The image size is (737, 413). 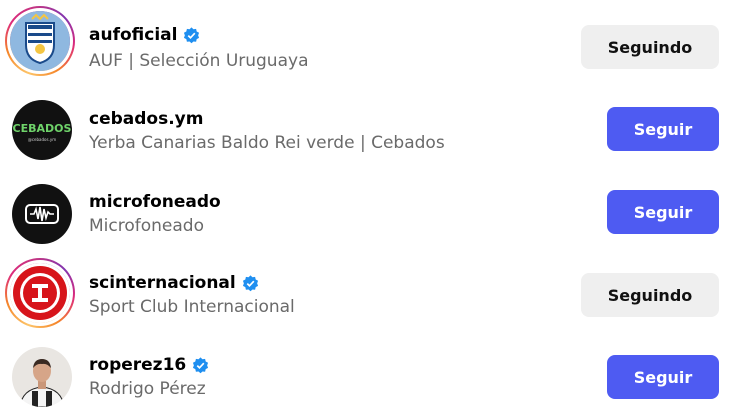 What do you see at coordinates (192, 307) in the screenshot?
I see `full-name: Sport Club Internacional` at bounding box center [192, 307].